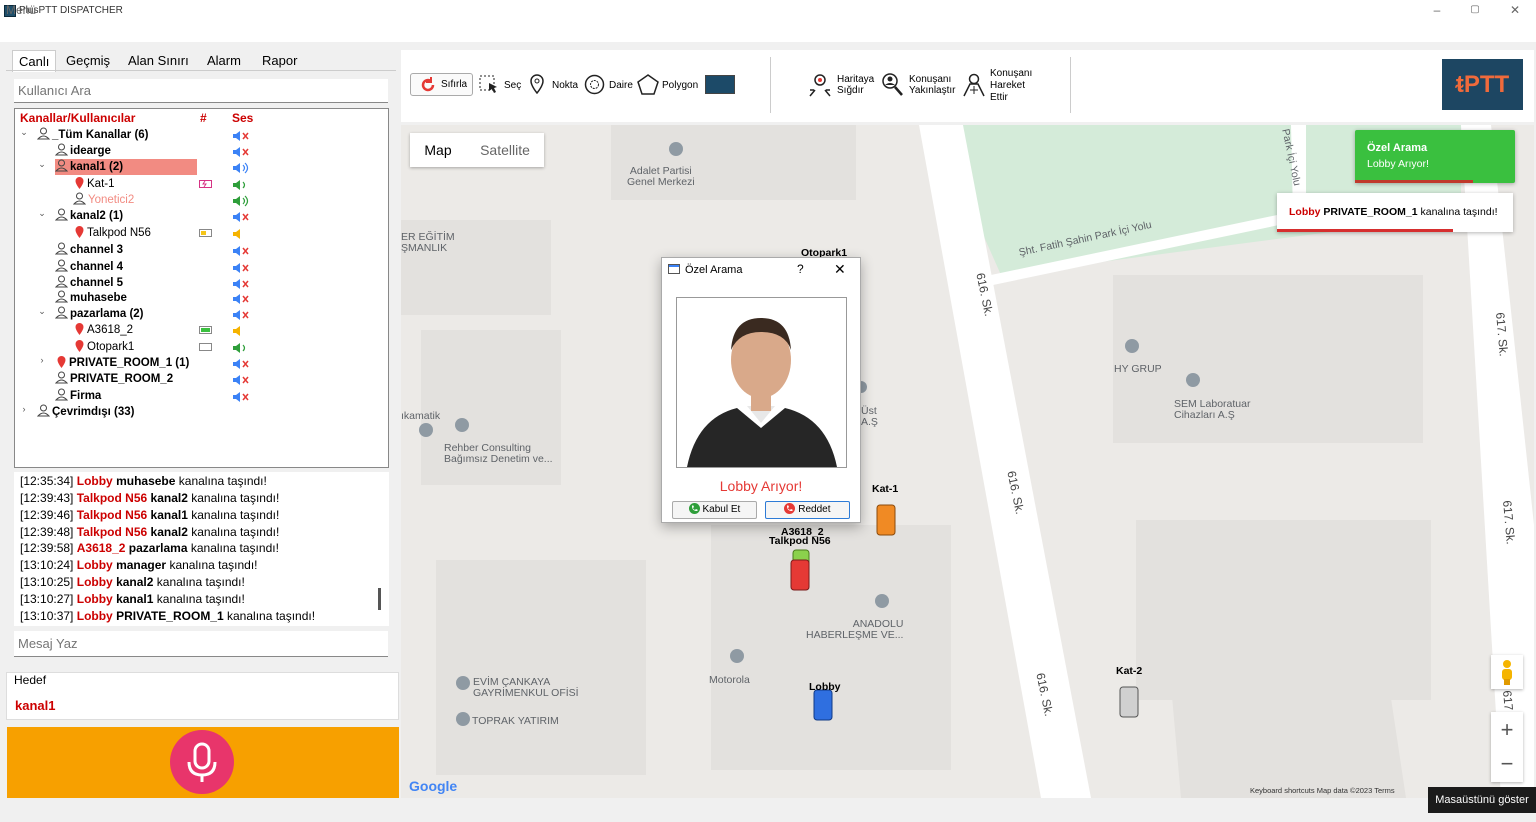 This screenshot has width=1536, height=822. I want to click on circle-icon, so click(594, 84).